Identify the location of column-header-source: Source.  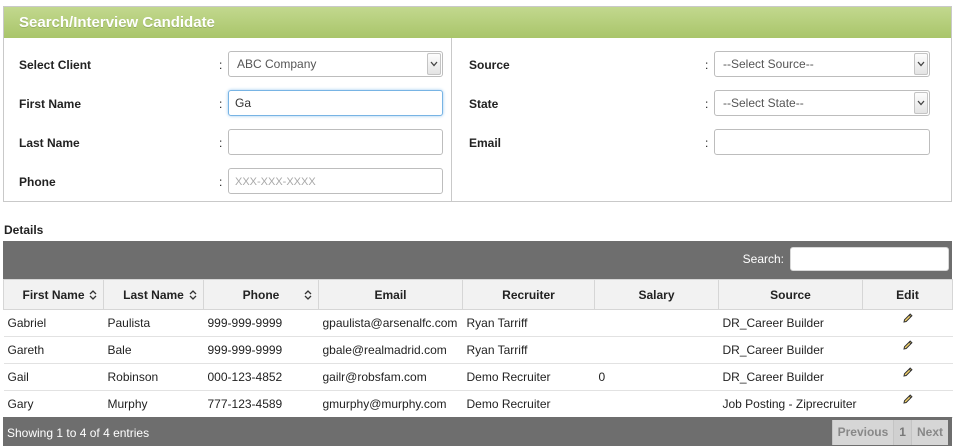
(790, 294).